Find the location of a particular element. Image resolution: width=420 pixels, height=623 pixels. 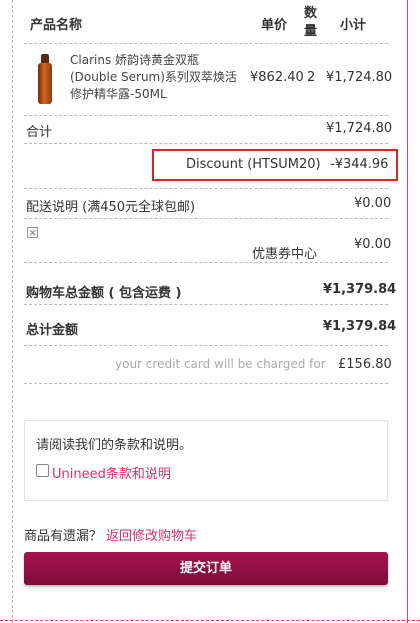

cart-total-value: ¥1,379.84 is located at coordinates (360, 289).